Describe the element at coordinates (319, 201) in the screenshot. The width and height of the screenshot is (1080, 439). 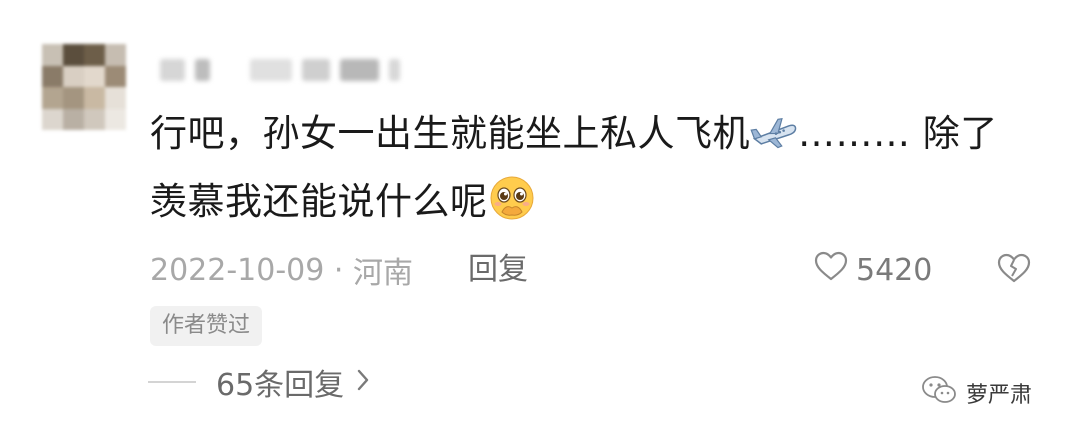
I see `comment-line2: 羡慕我还能说什么呢` at that location.